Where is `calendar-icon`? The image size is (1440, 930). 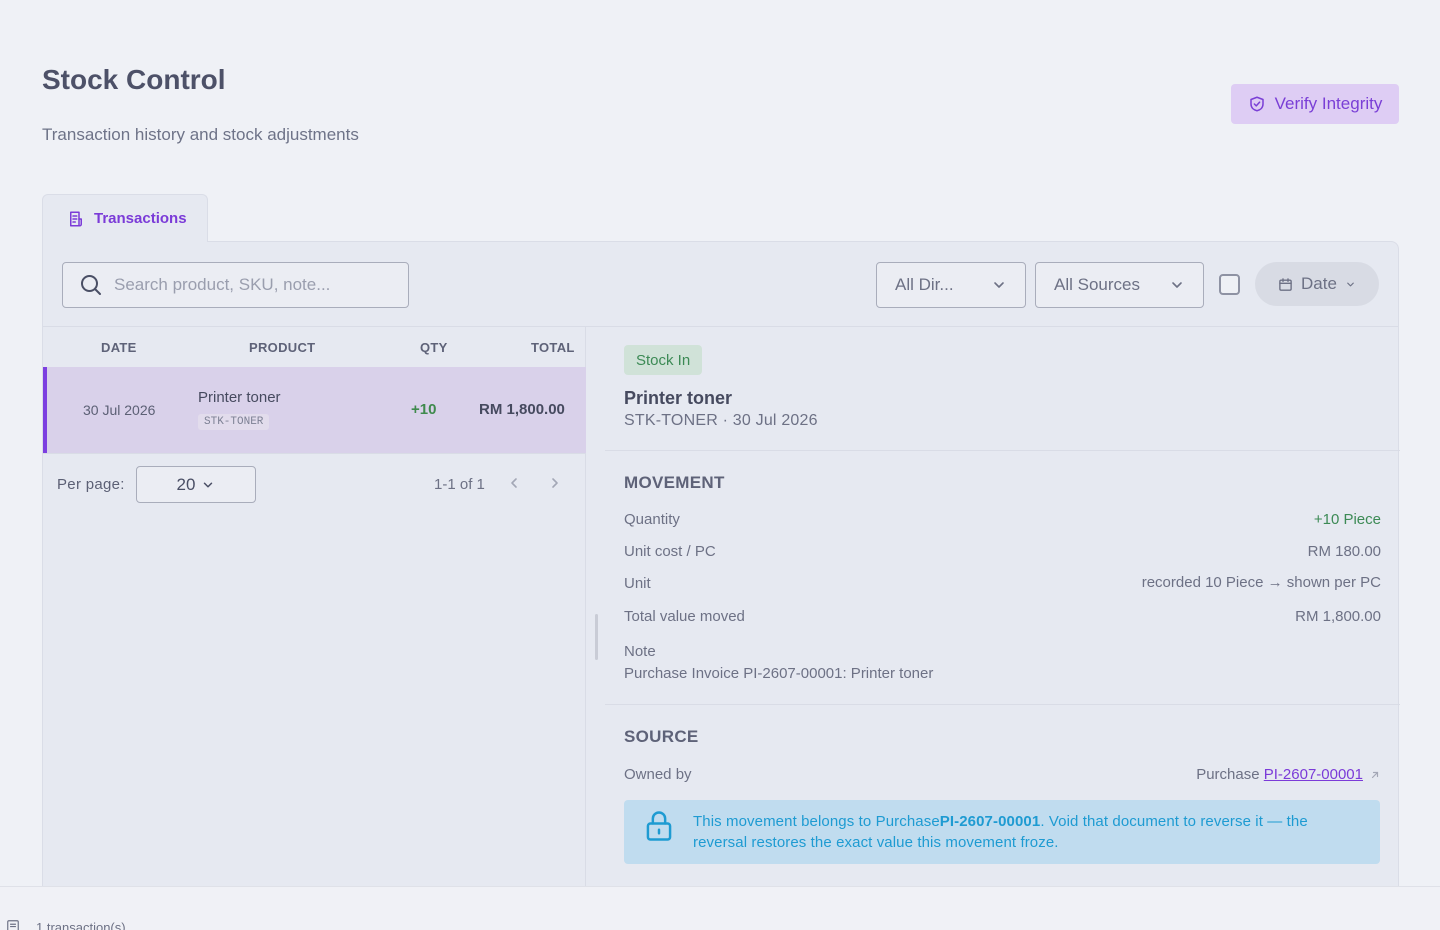 calendar-icon is located at coordinates (1285, 284).